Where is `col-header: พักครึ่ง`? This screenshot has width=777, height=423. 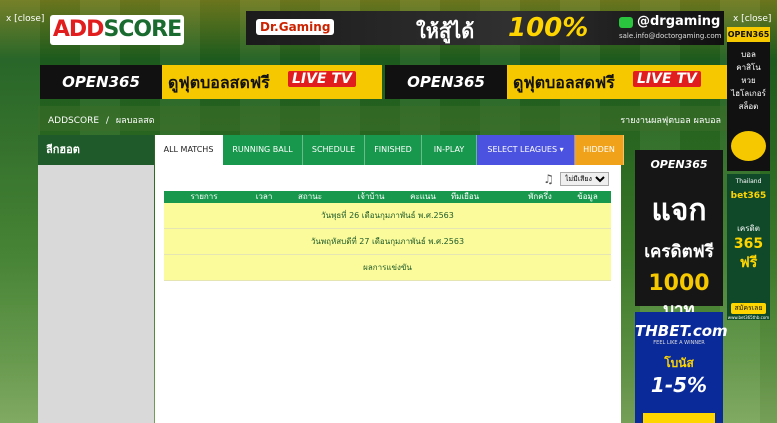 col-header: พักครึ่ง is located at coordinates (540, 196).